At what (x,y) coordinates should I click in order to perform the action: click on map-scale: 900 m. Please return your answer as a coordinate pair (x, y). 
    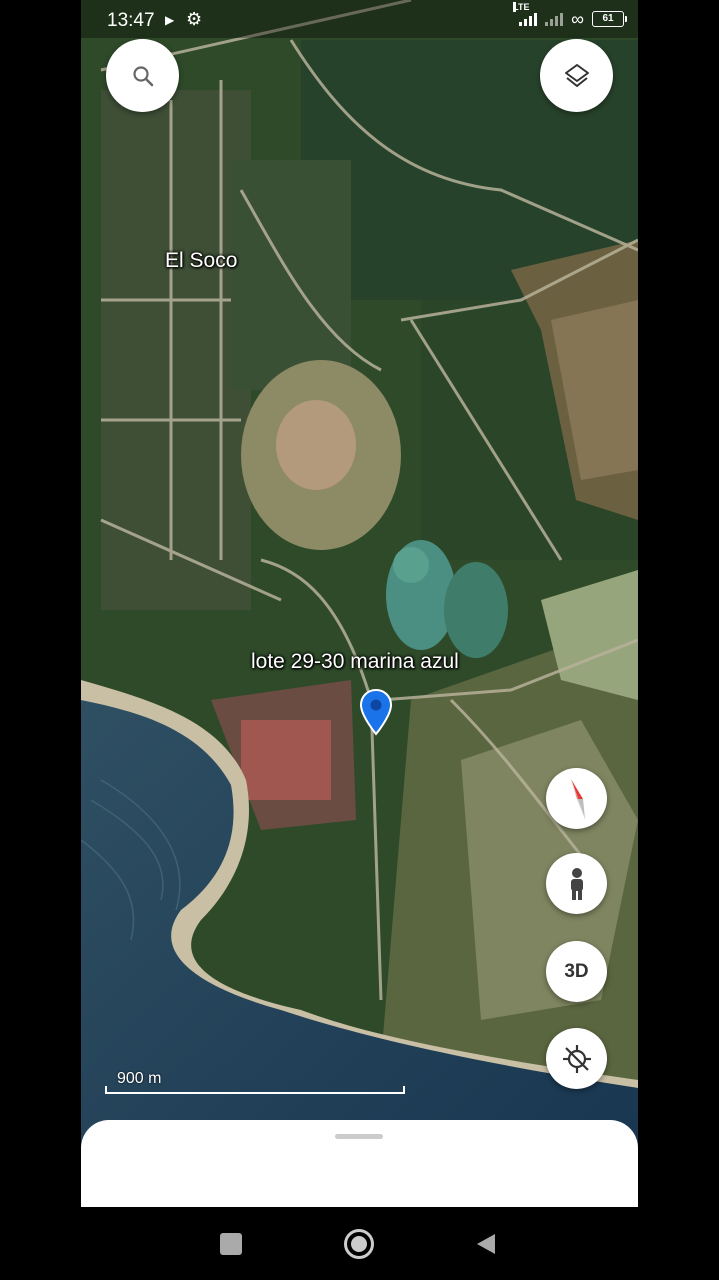
    Looking at the image, I should click on (255, 1081).